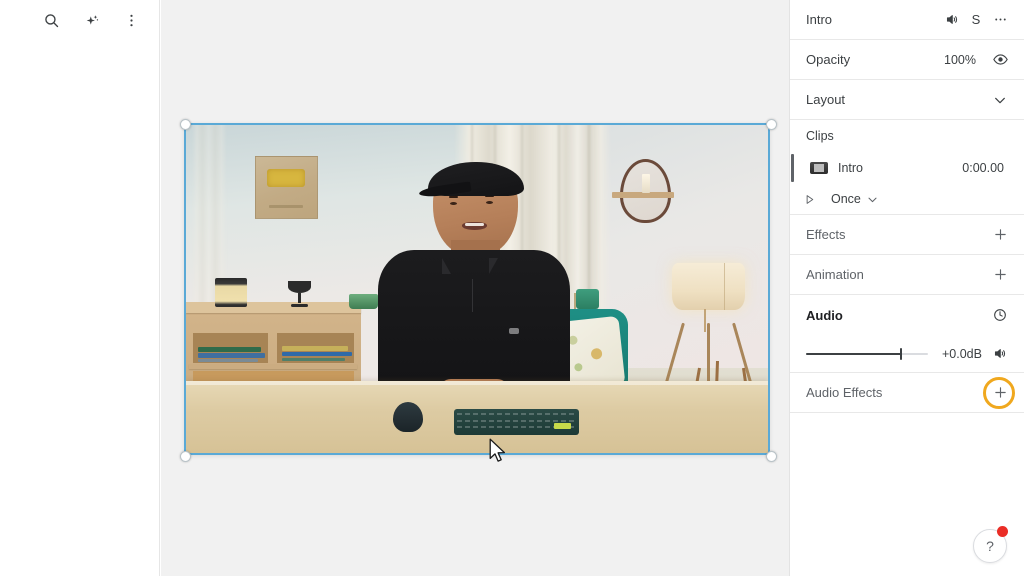 The width and height of the screenshot is (1024, 576). Describe the element at coordinates (962, 353) in the screenshot. I see `audio-gain-value: +0.0dB` at that location.